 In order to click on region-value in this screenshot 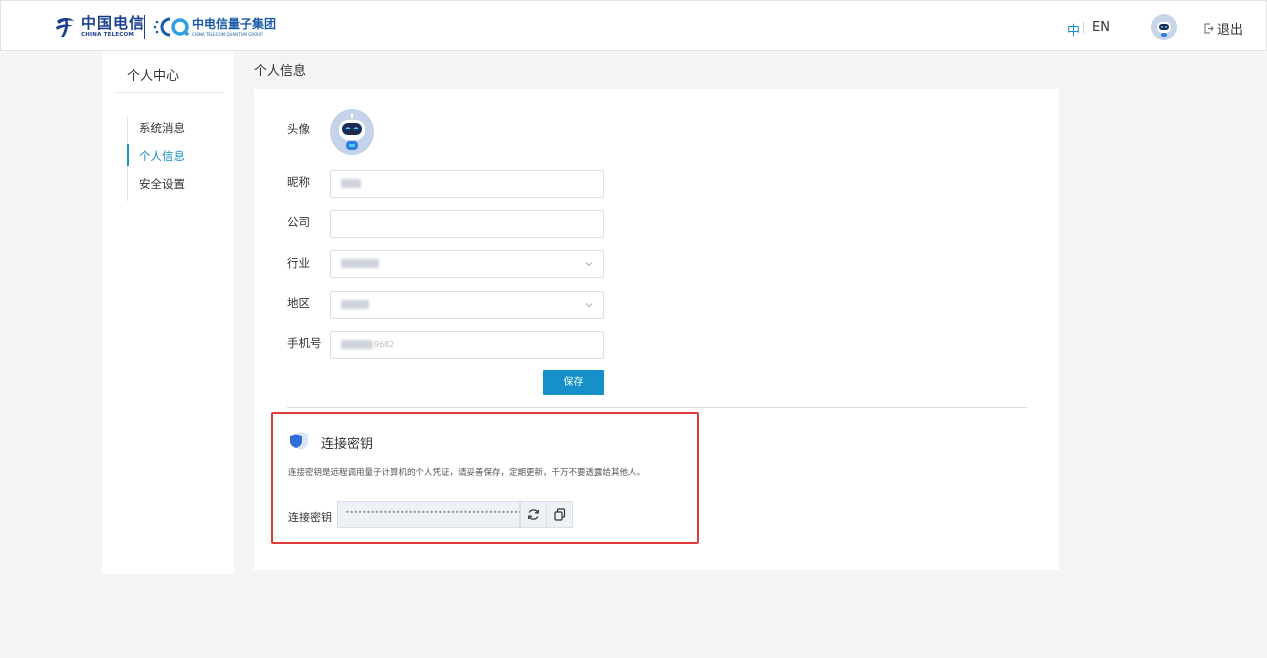, I will do `click(355, 304)`.